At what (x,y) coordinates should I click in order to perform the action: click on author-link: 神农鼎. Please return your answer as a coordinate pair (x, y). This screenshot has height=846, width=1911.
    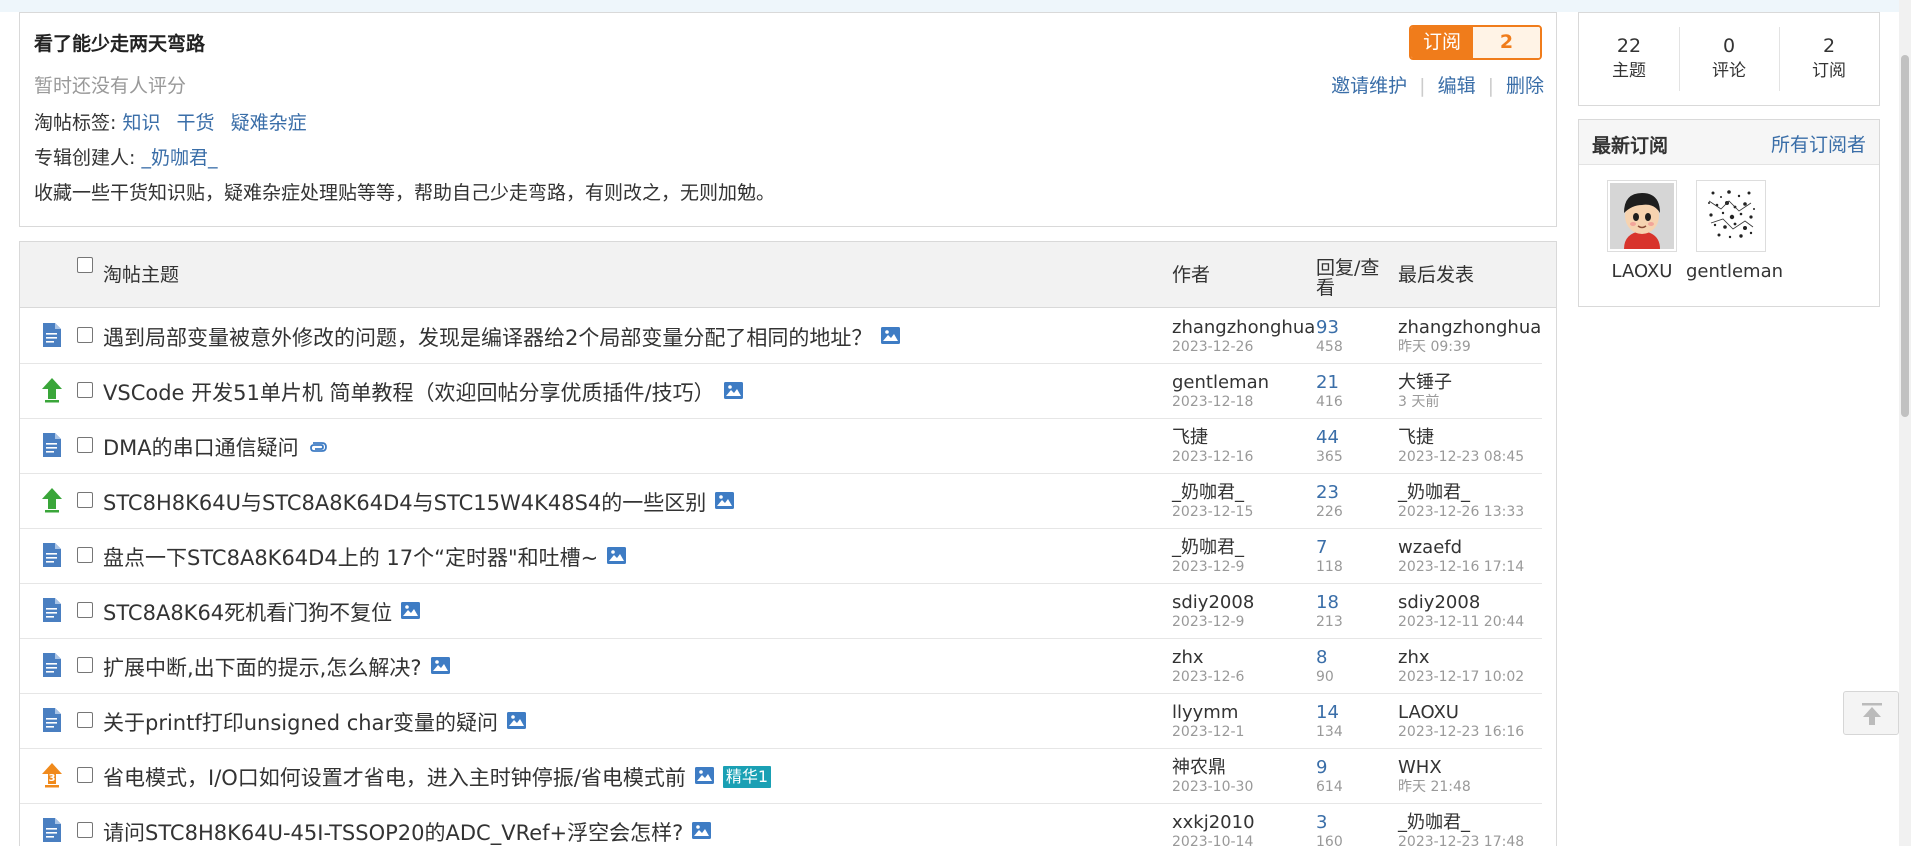
    Looking at the image, I should click on (1212, 768).